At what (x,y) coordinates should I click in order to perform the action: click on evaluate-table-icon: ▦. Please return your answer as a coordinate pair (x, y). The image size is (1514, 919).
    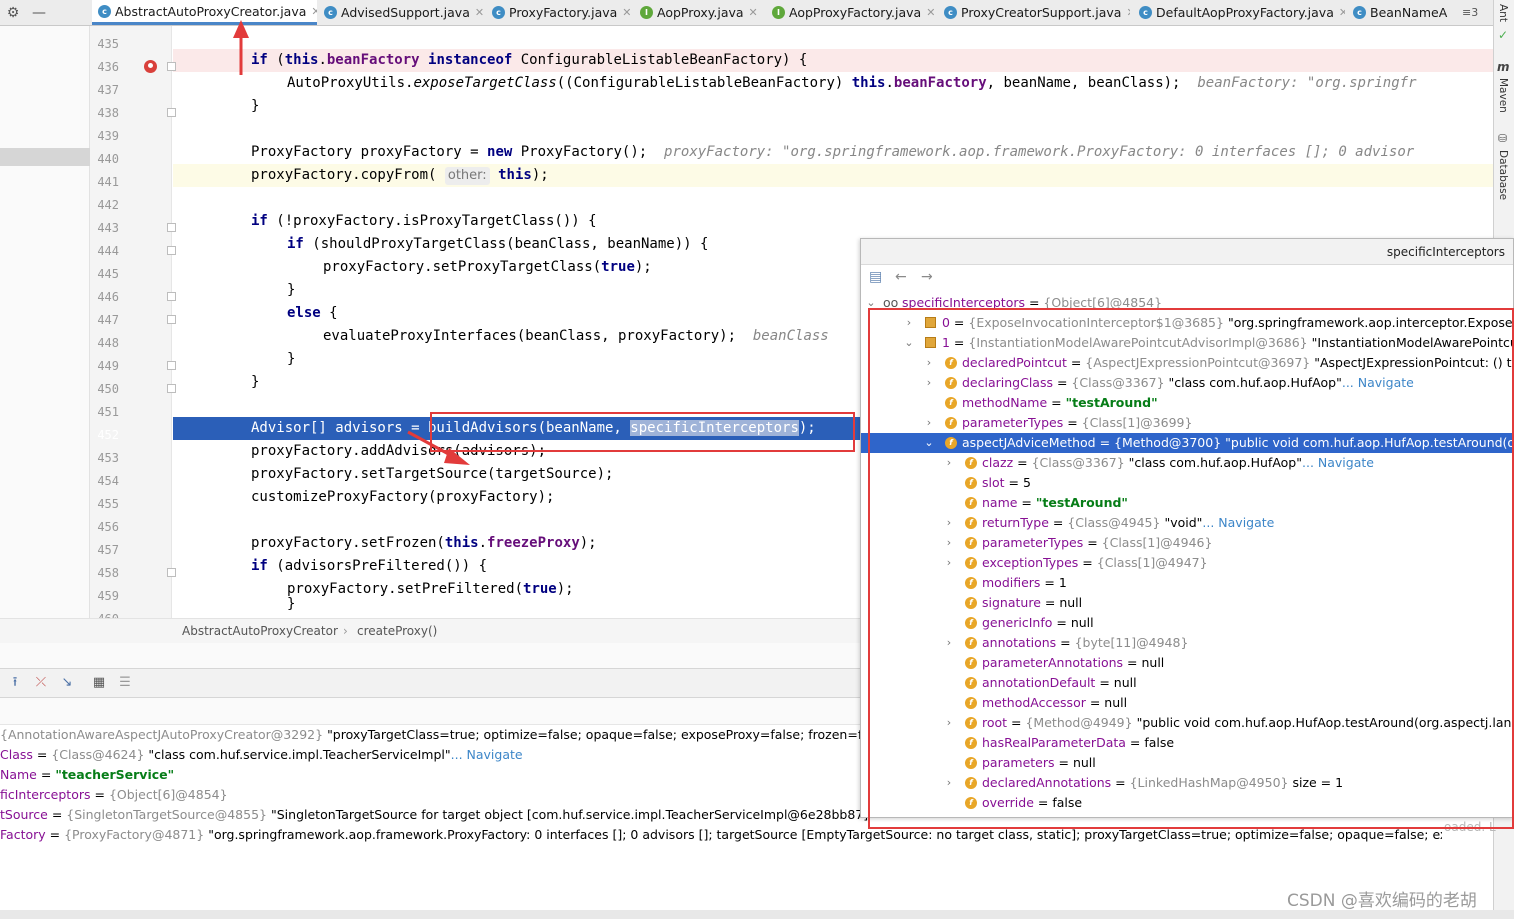
    Looking at the image, I should click on (99, 683).